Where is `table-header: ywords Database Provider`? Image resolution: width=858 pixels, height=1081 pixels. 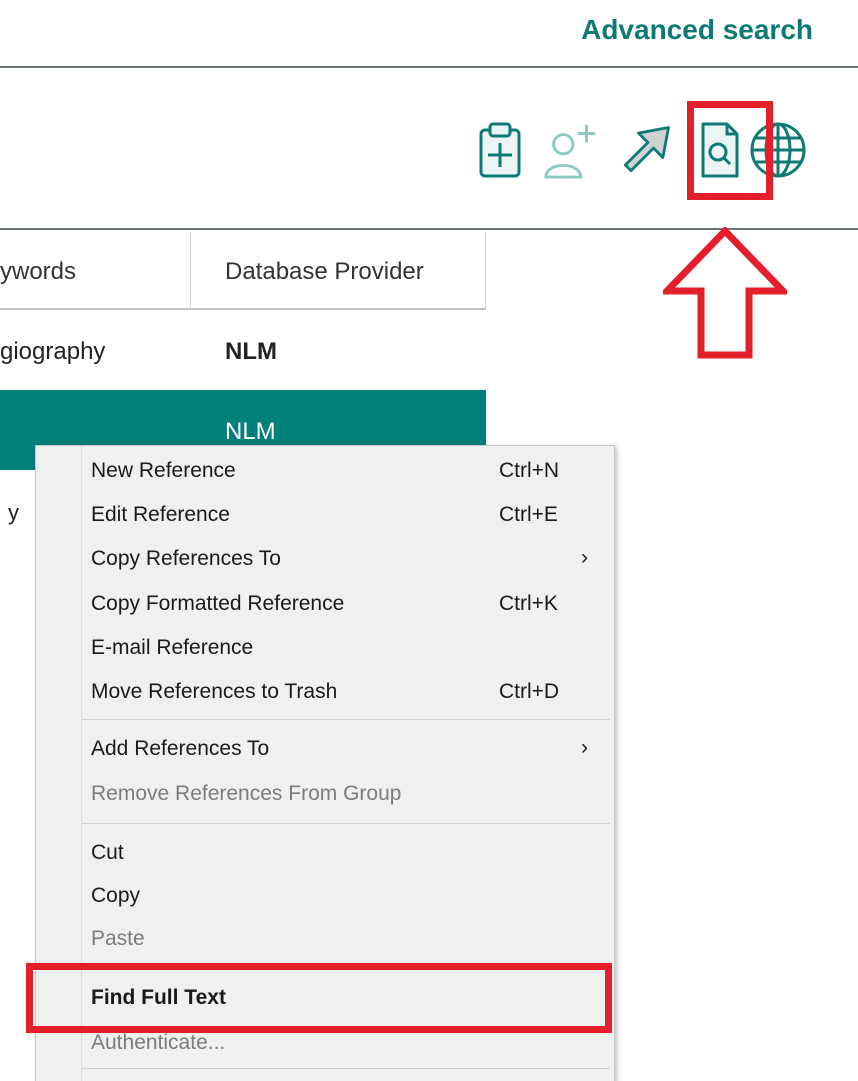 table-header: ywords Database Provider is located at coordinates (243, 271).